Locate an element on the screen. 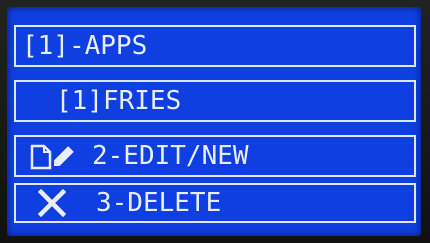  menu-item-label: 2-EDIT/NEW is located at coordinates (170, 156).